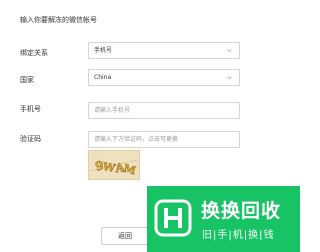  What do you see at coordinates (125, 236) in the screenshot?
I see `back-button: 返回` at bounding box center [125, 236].